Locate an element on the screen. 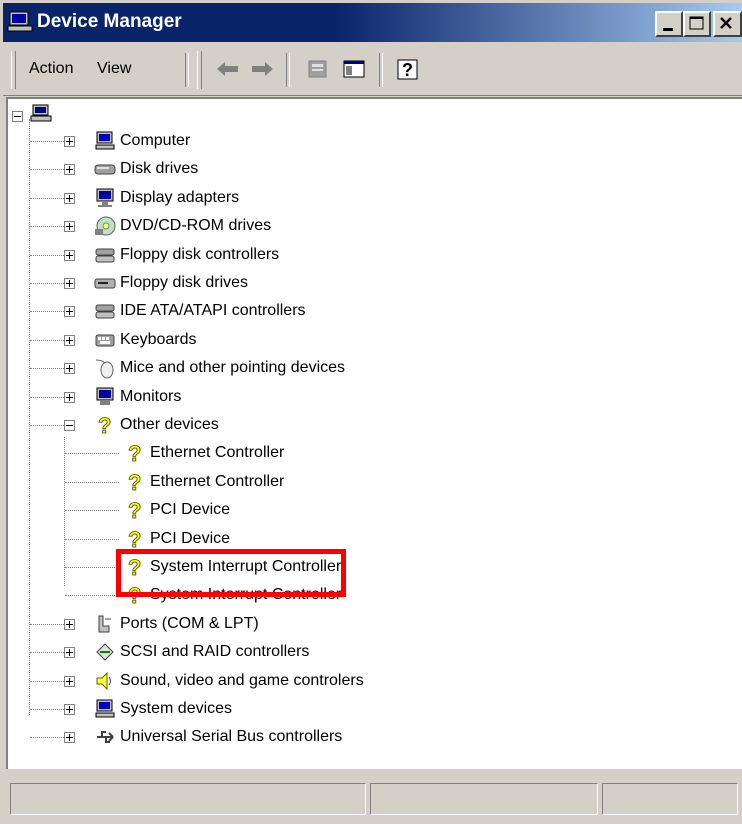 This screenshot has width=742, height=824. window-title: Device Manager is located at coordinates (109, 21).